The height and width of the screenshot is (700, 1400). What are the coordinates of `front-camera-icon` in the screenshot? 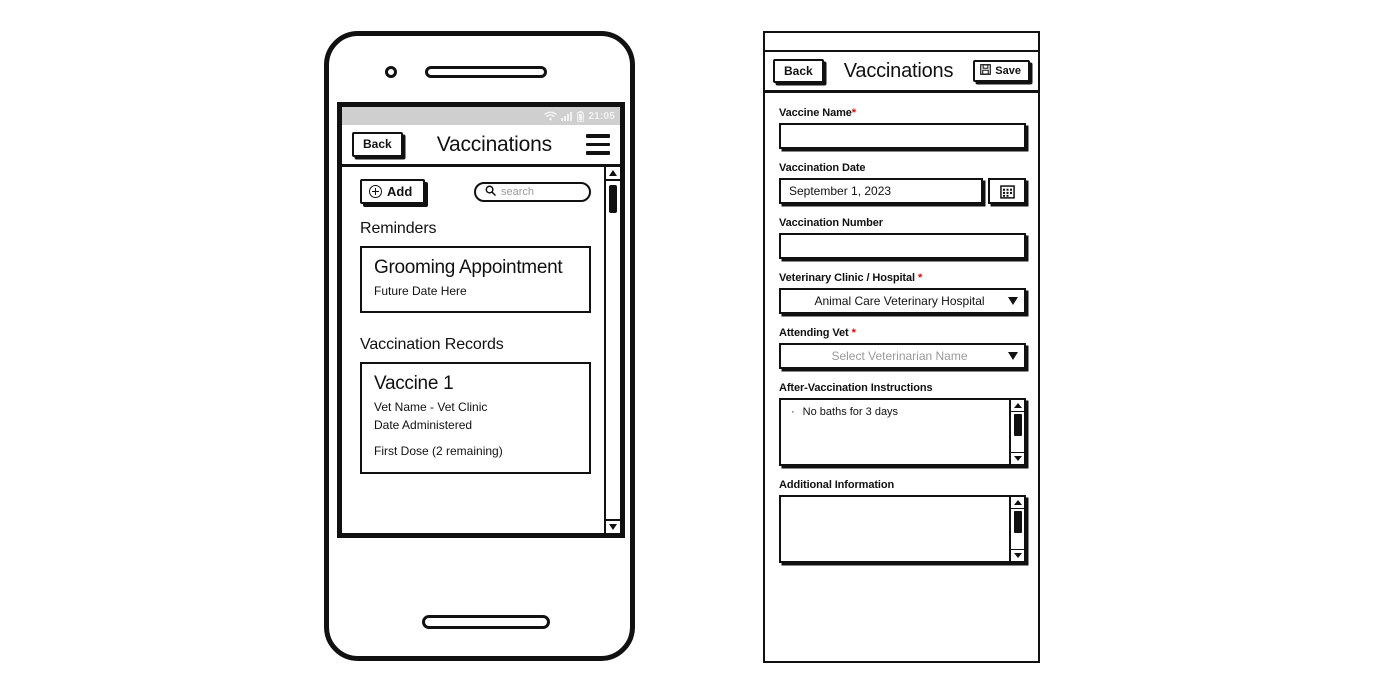 It's located at (391, 72).